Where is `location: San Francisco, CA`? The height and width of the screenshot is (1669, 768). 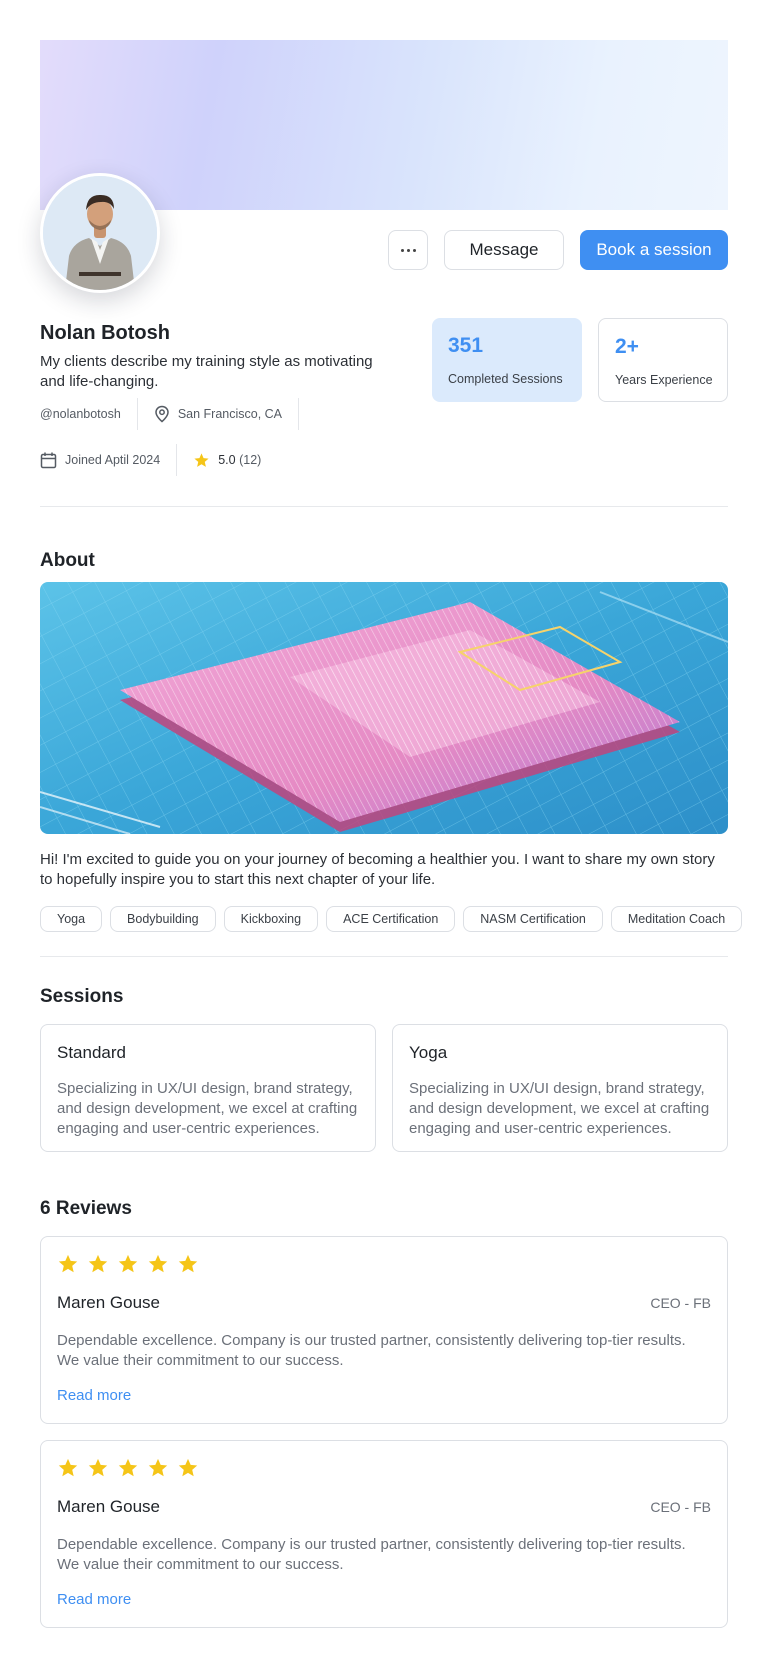
location: San Francisco, CA is located at coordinates (227, 414).